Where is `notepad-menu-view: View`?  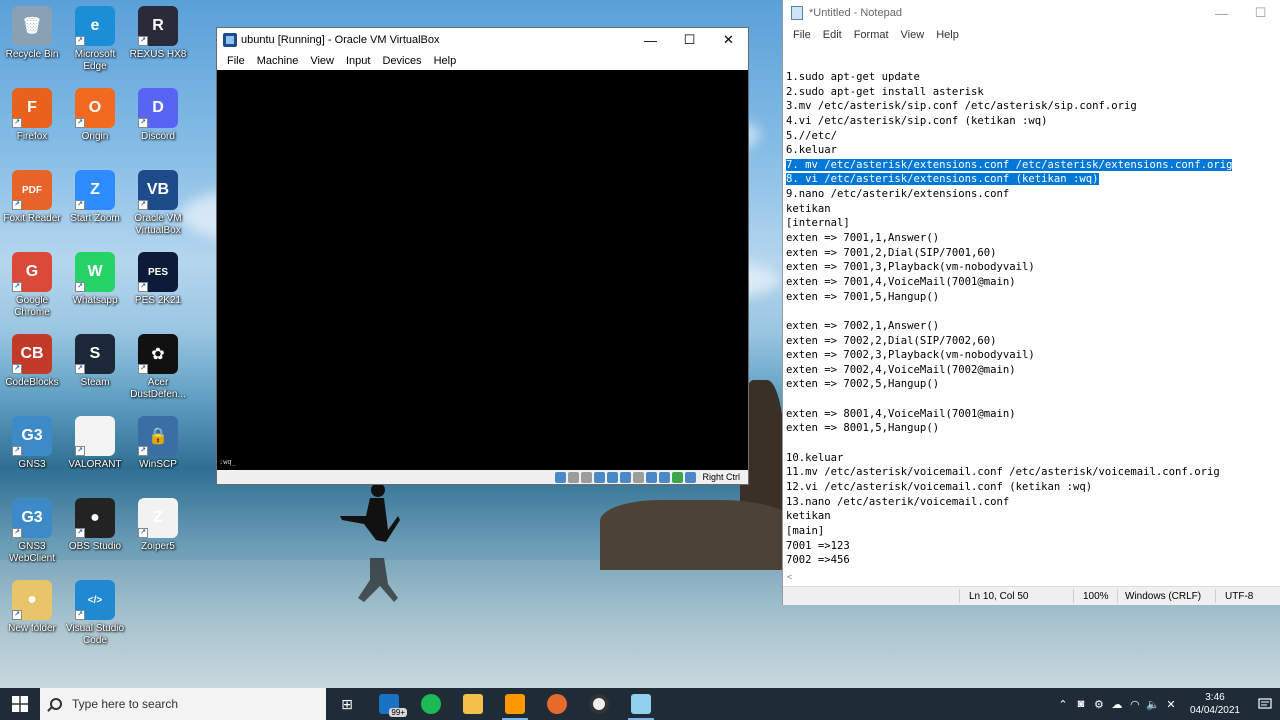 notepad-menu-view: View is located at coordinates (913, 35).